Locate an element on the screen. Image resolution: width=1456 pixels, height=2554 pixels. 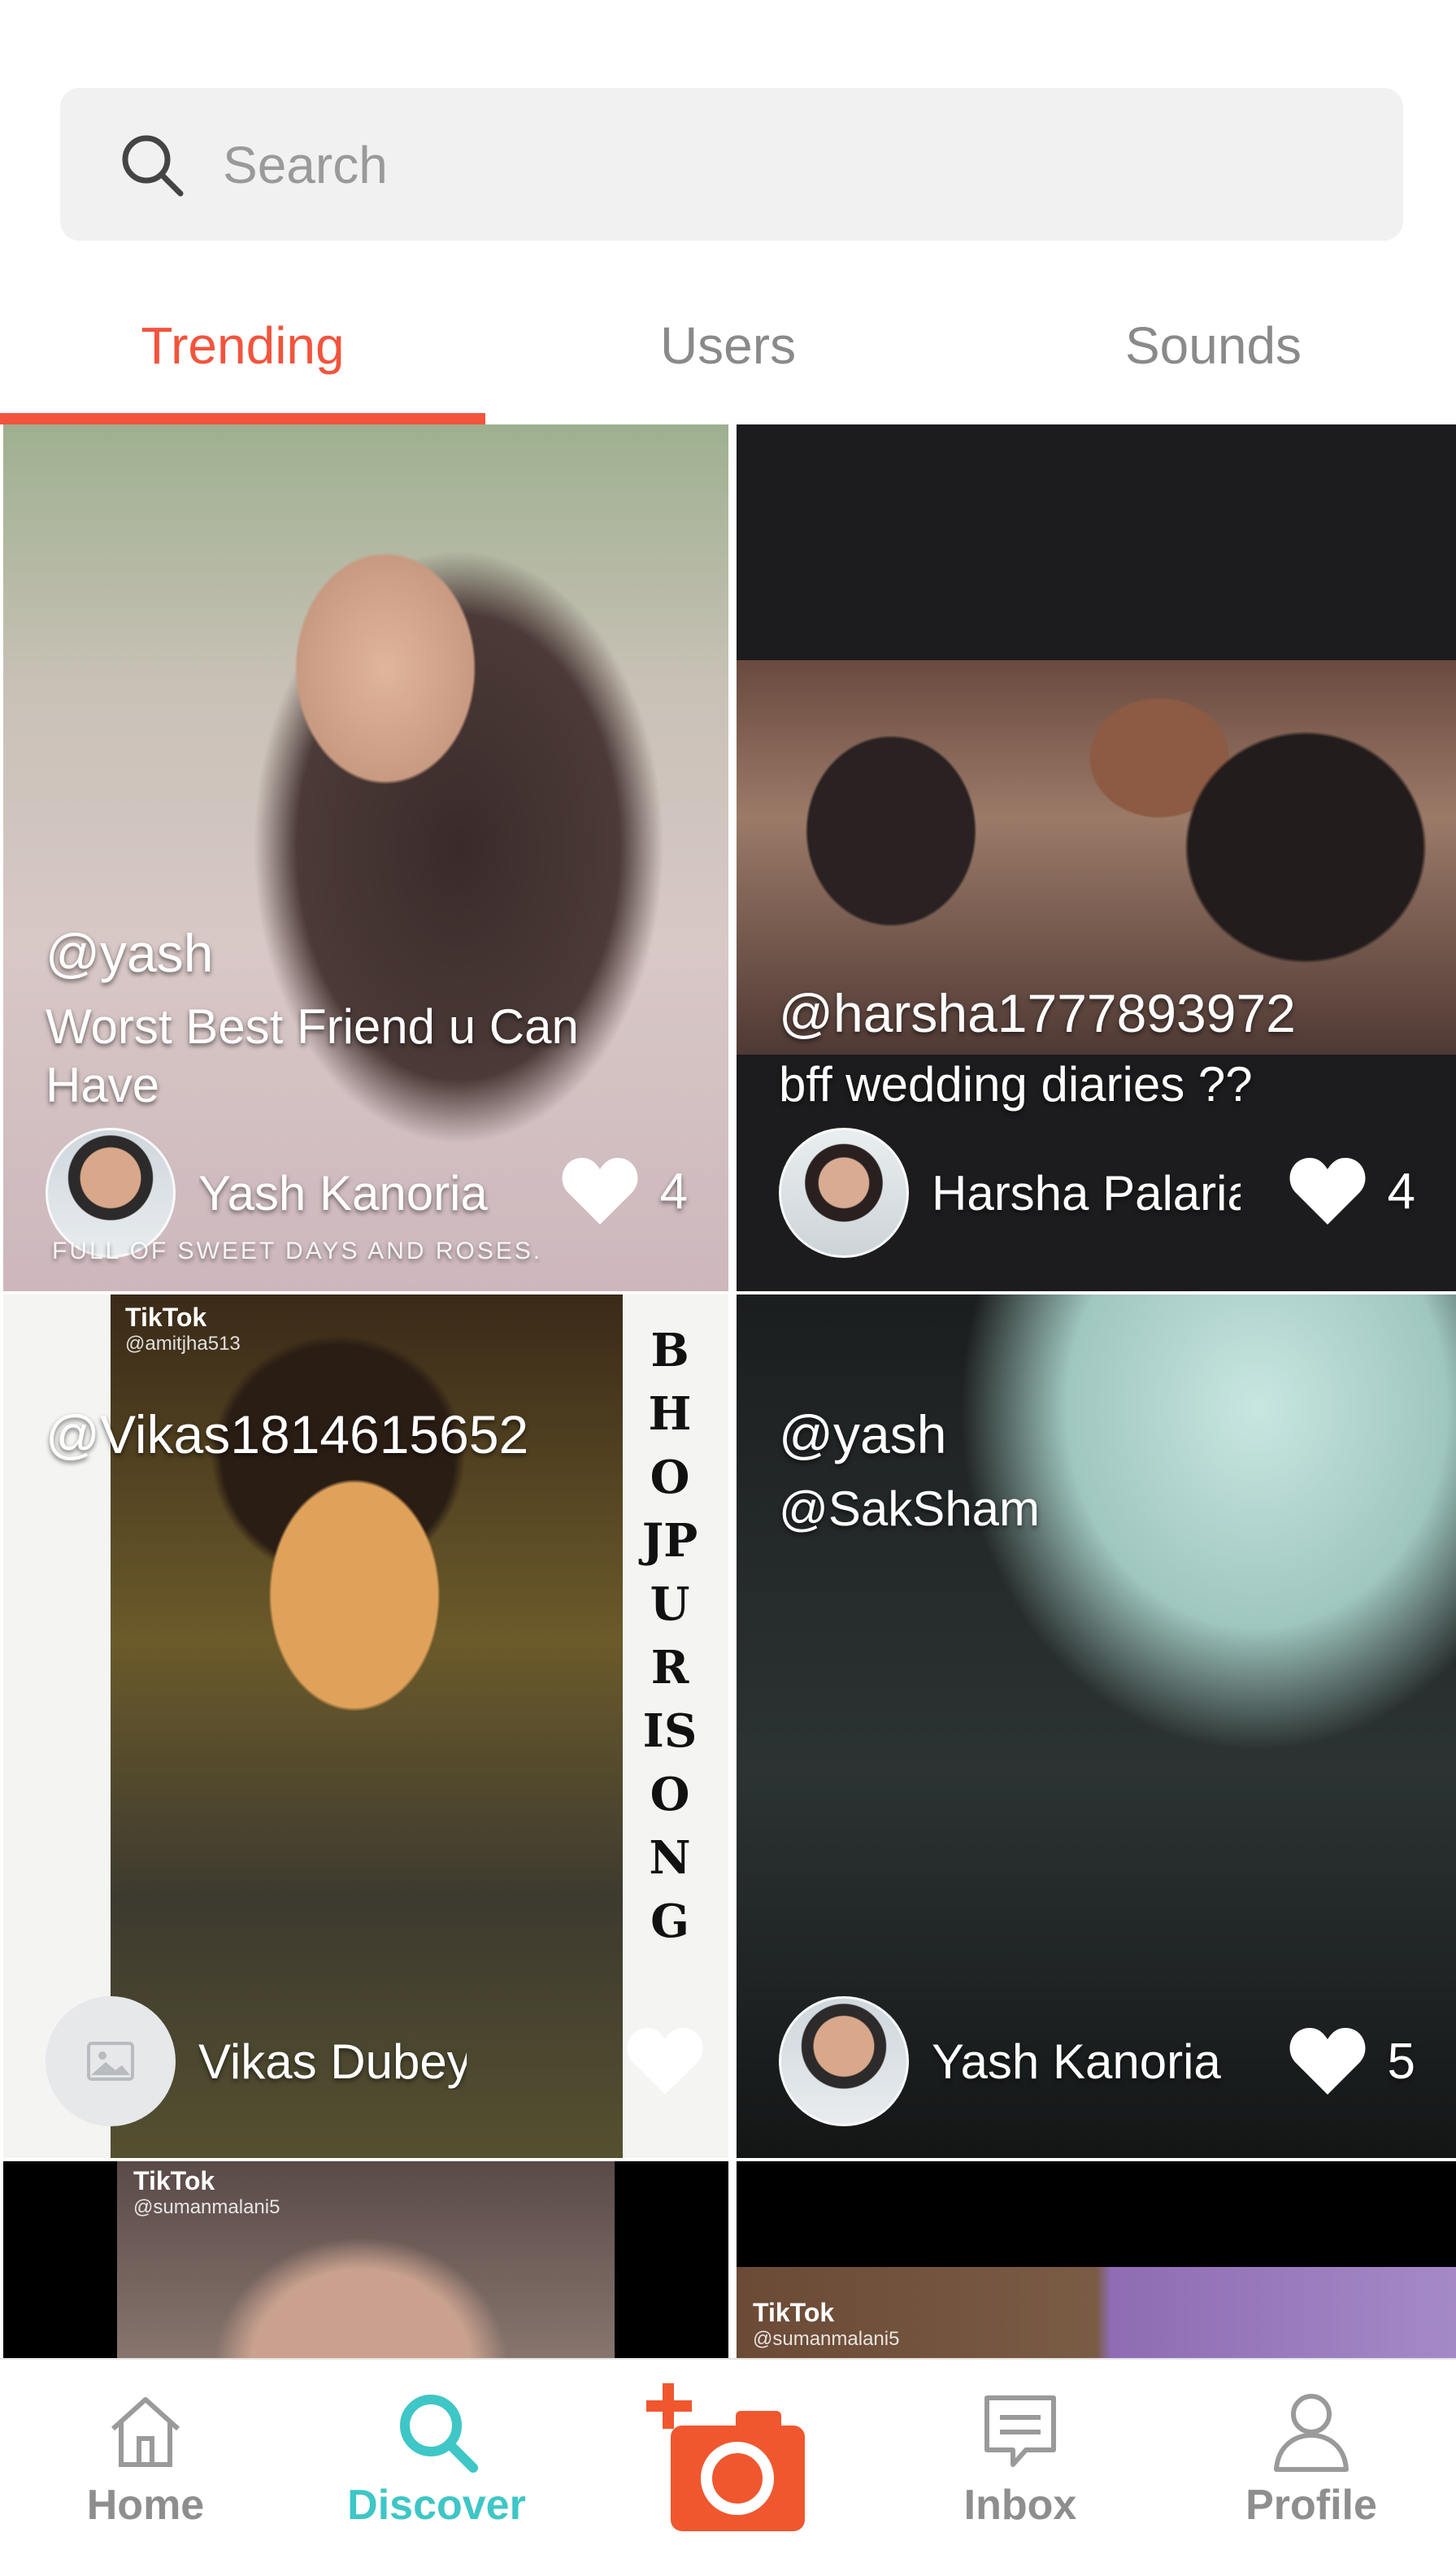
bottom-navigation: Home Discover Inbox Profile is located at coordinates (728, 2456).